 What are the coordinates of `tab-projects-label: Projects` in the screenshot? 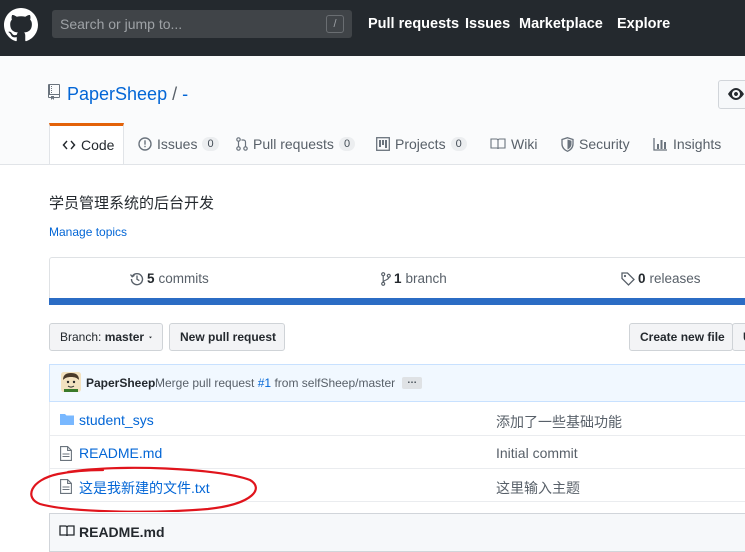 It's located at (420, 144).